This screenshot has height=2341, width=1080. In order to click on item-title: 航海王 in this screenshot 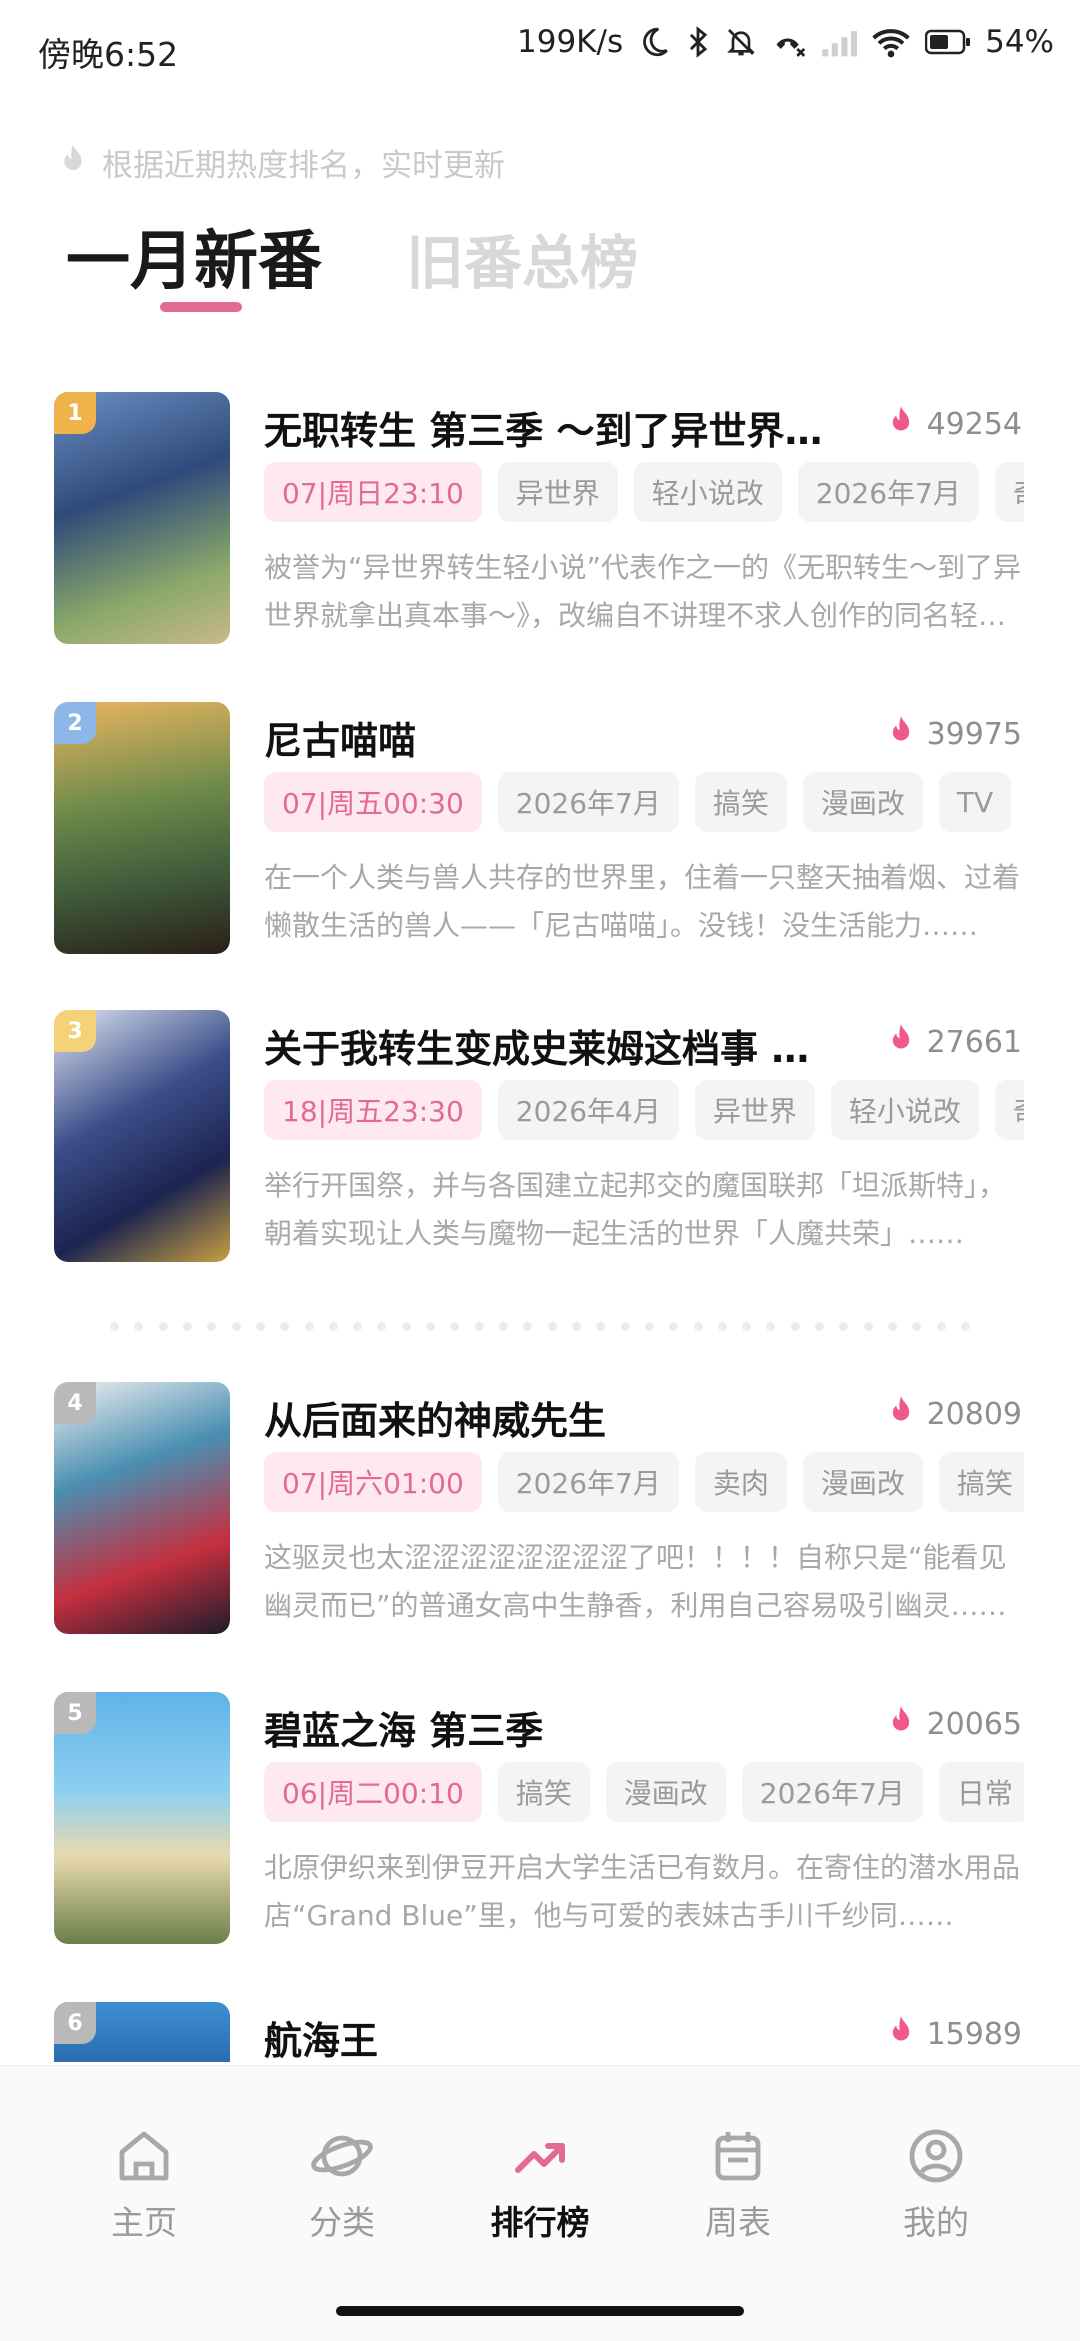, I will do `click(554, 2037)`.